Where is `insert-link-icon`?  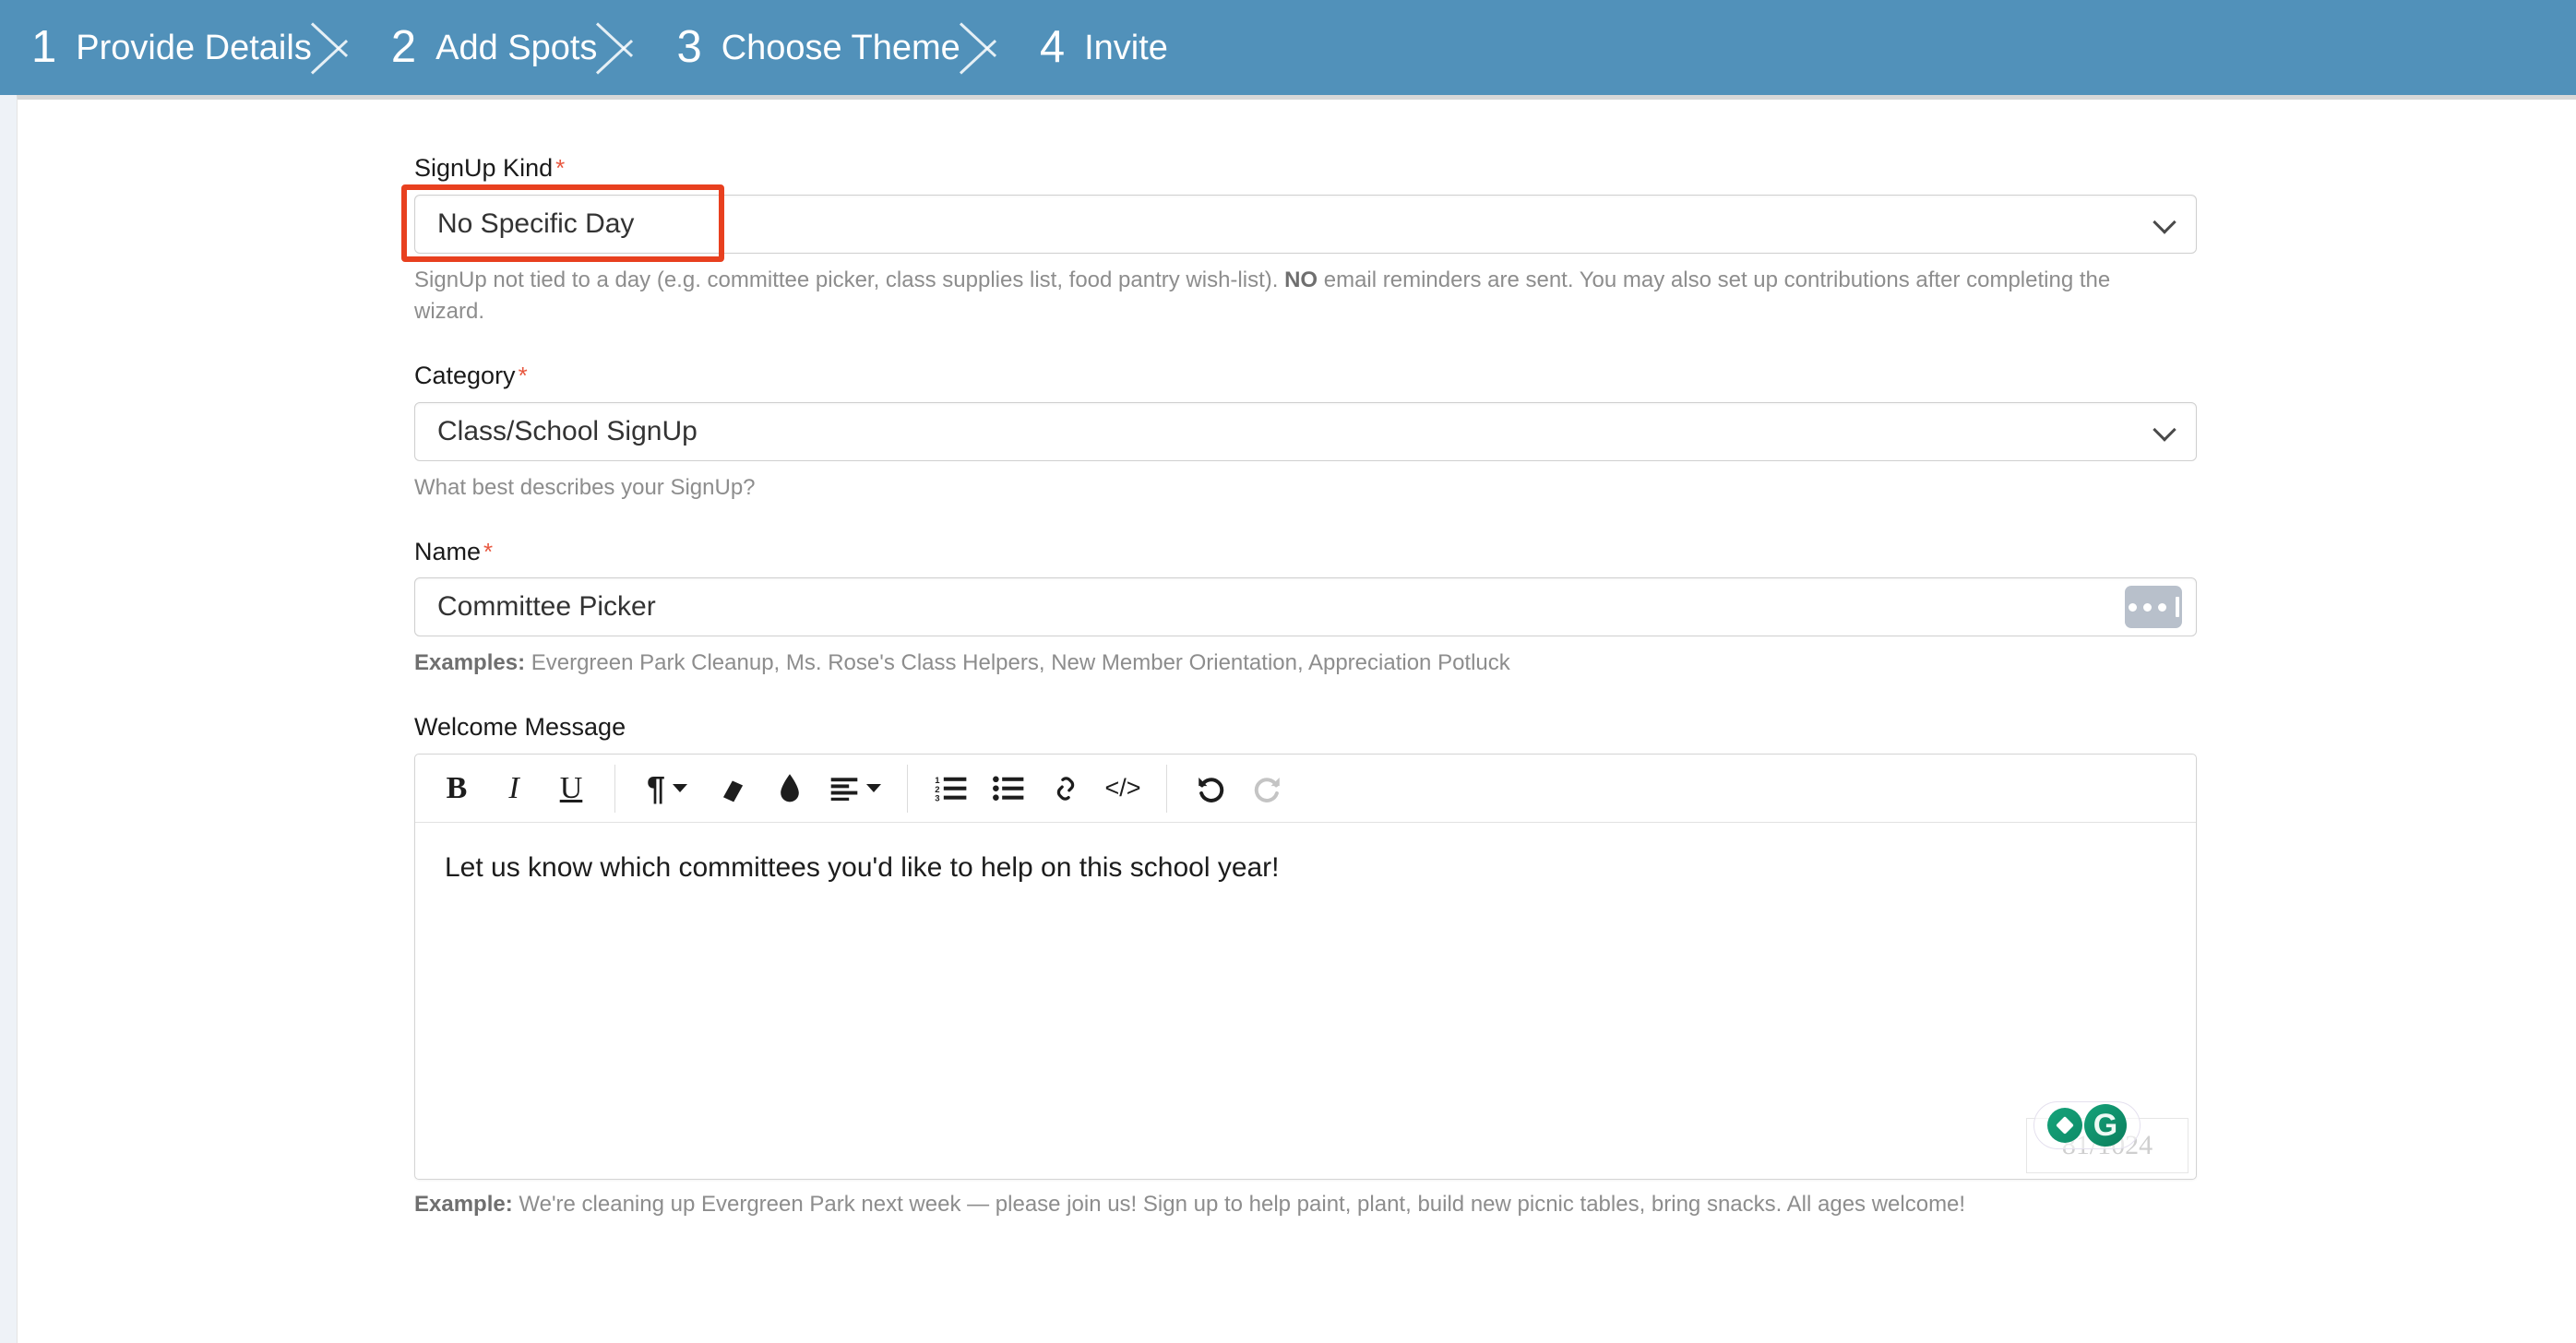 insert-link-icon is located at coordinates (1065, 788).